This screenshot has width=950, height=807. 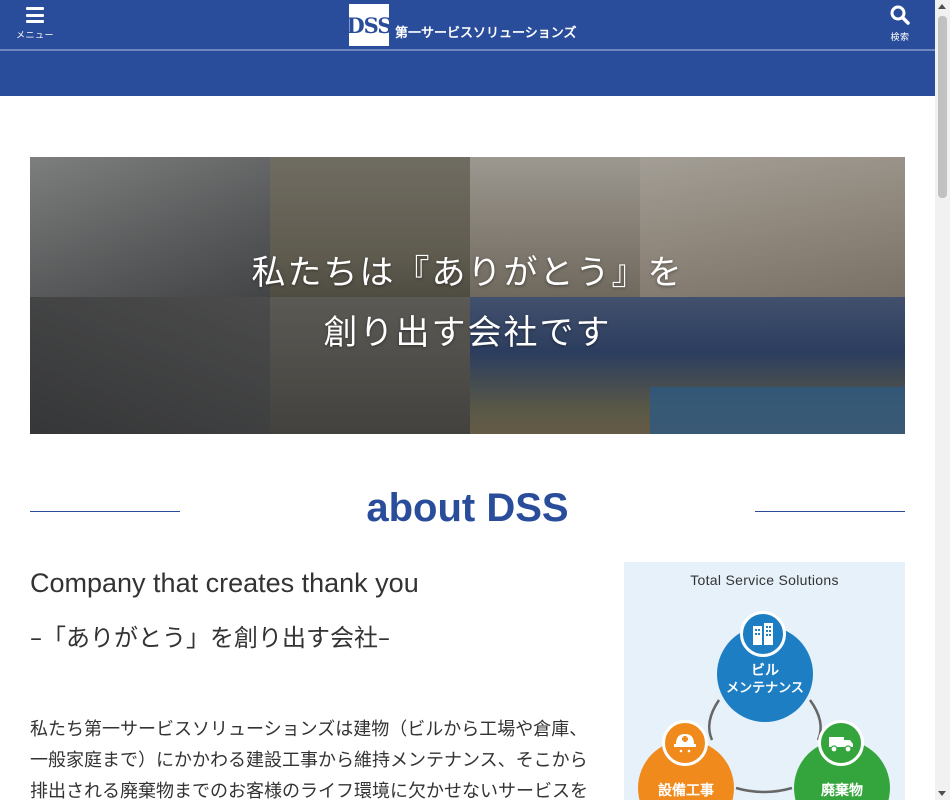 What do you see at coordinates (900, 38) in the screenshot?
I see `search-label: 検索` at bounding box center [900, 38].